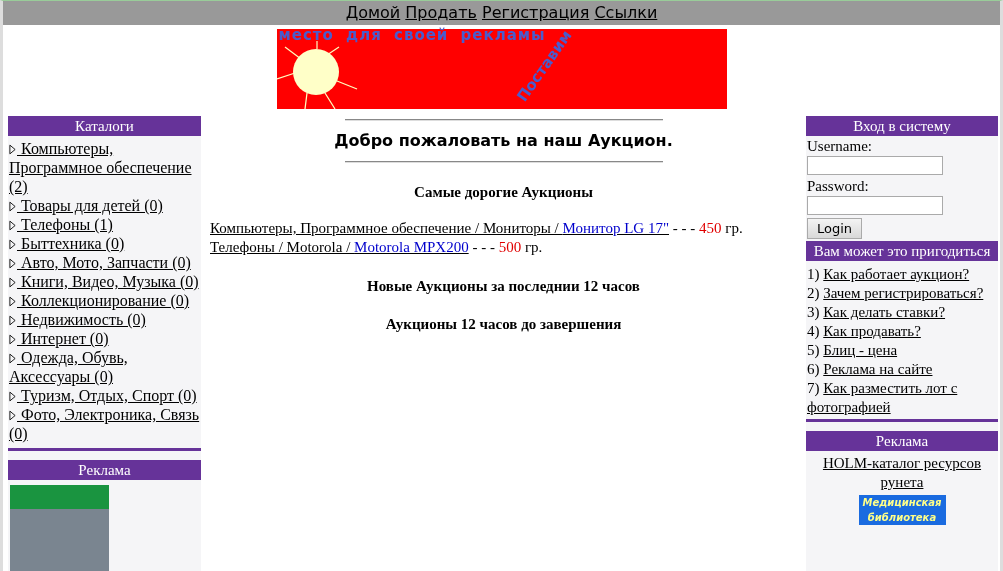 The height and width of the screenshot is (571, 1003). What do you see at coordinates (902, 126) in the screenshot?
I see `panel-header: Вход в систему` at bounding box center [902, 126].